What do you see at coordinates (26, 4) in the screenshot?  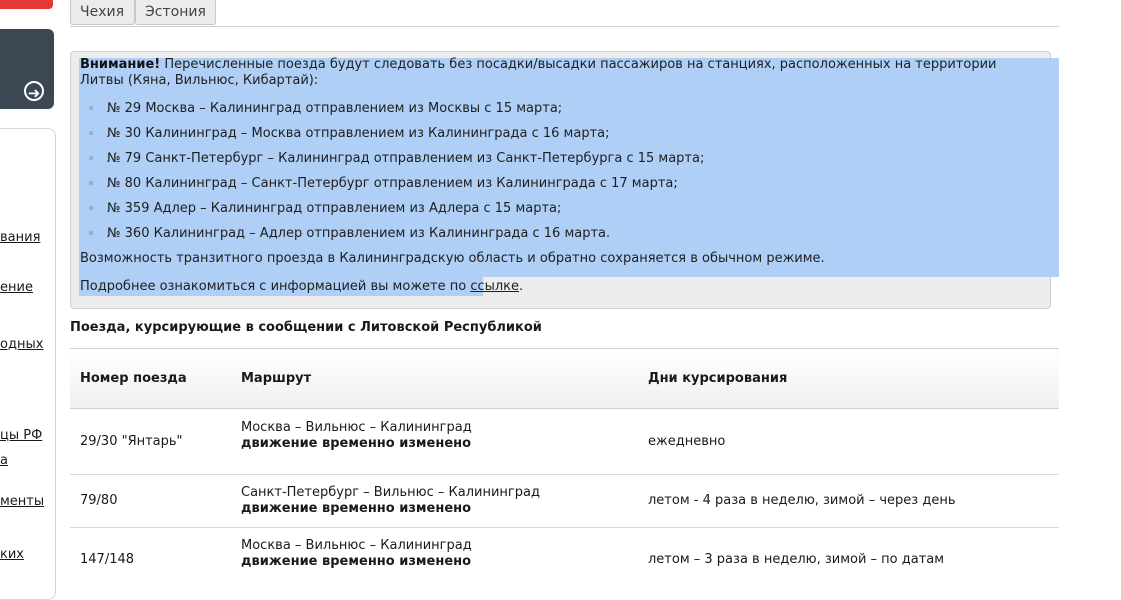 I see `red-header-tab` at bounding box center [26, 4].